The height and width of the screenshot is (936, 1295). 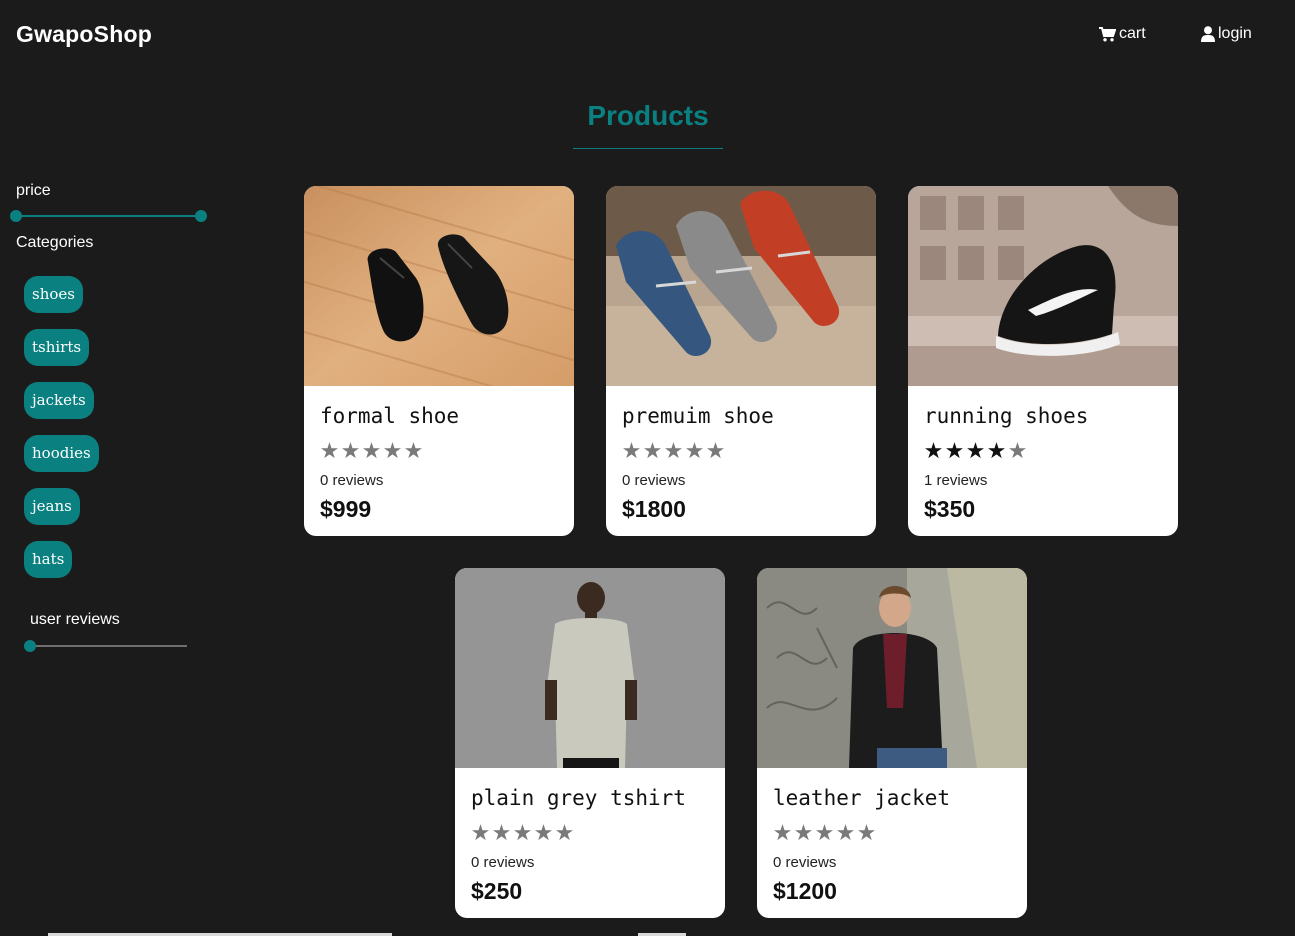 What do you see at coordinates (647, 36) in the screenshot?
I see `header: GwapoShop cart login` at bounding box center [647, 36].